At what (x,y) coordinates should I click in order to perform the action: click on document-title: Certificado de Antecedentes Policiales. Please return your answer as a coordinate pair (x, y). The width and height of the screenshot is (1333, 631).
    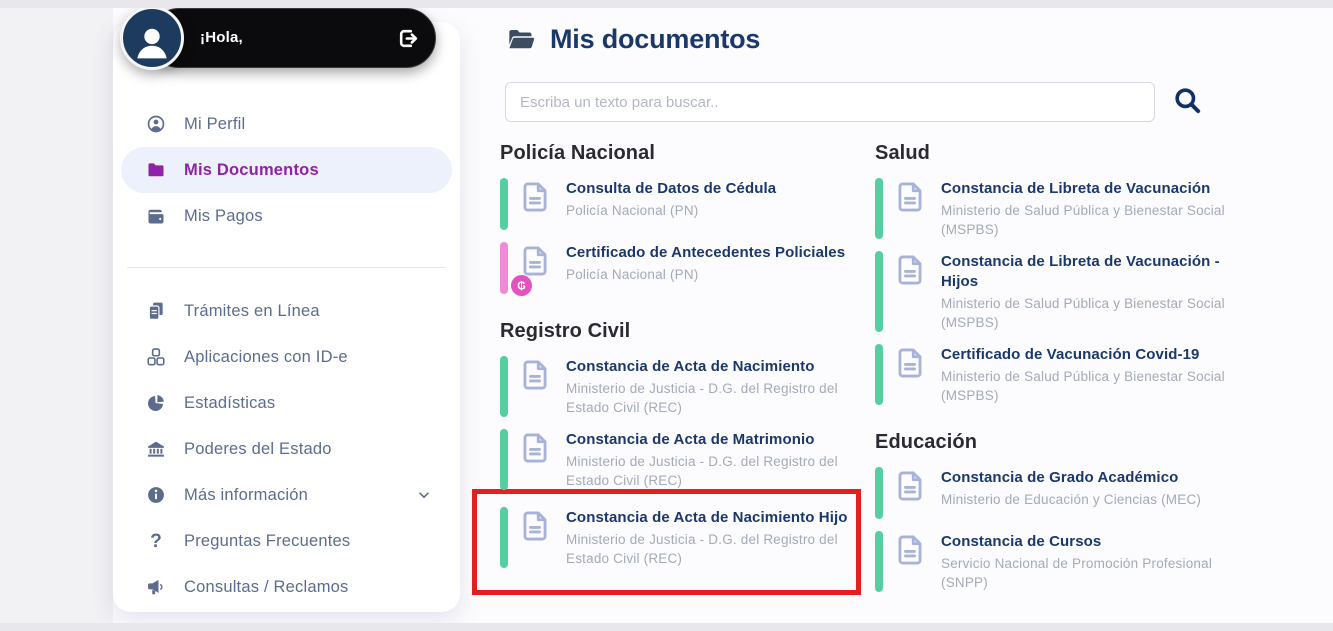
    Looking at the image, I should click on (706, 252).